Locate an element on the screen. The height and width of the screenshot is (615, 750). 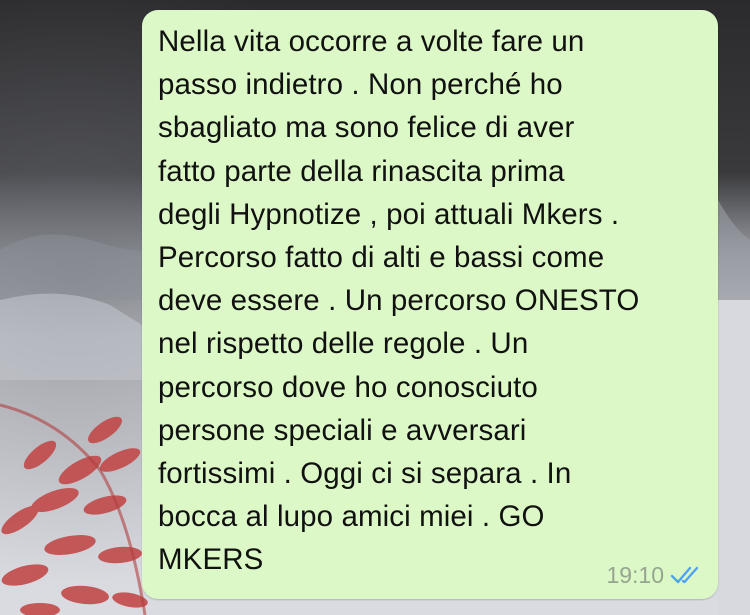
message-meta: 19:10 is located at coordinates (655, 575).